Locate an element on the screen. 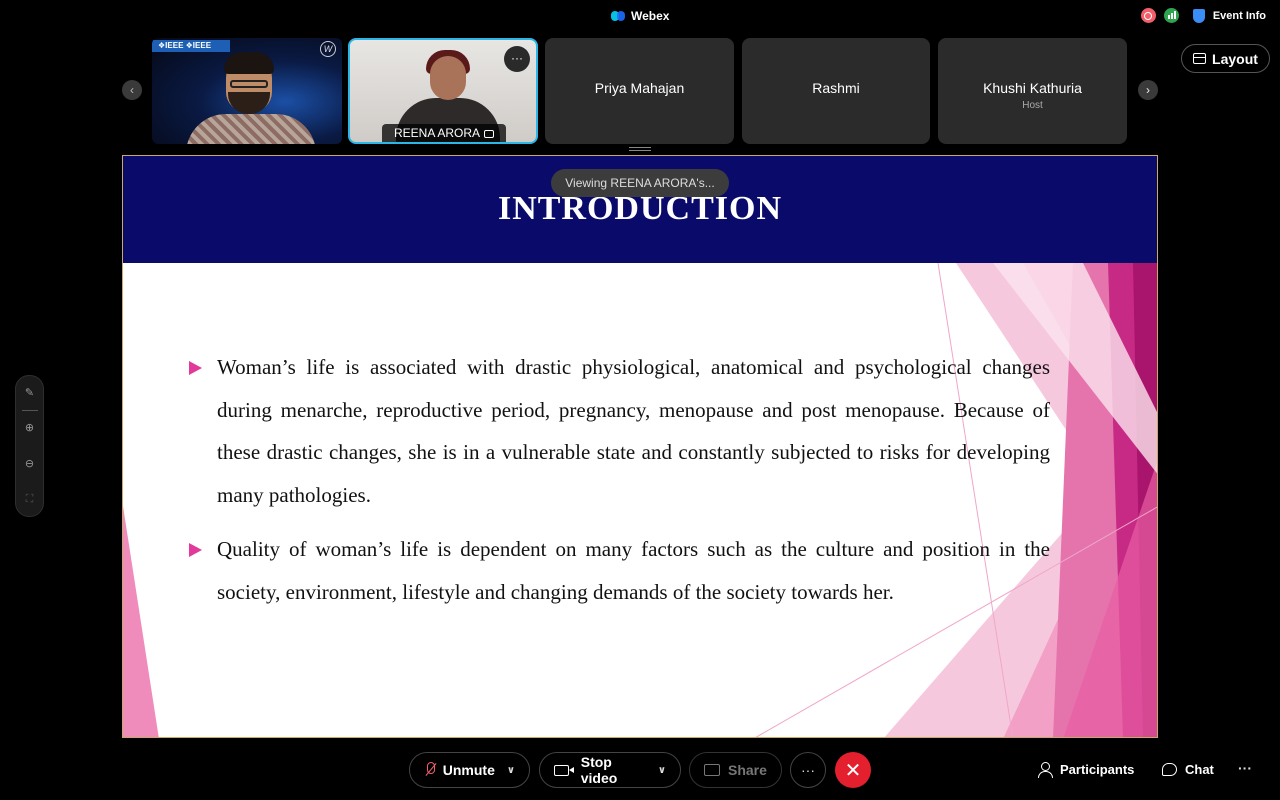 Image resolution: width=1280 pixels, height=800 pixels. top-right-status: Event Info is located at coordinates (1203, 15).